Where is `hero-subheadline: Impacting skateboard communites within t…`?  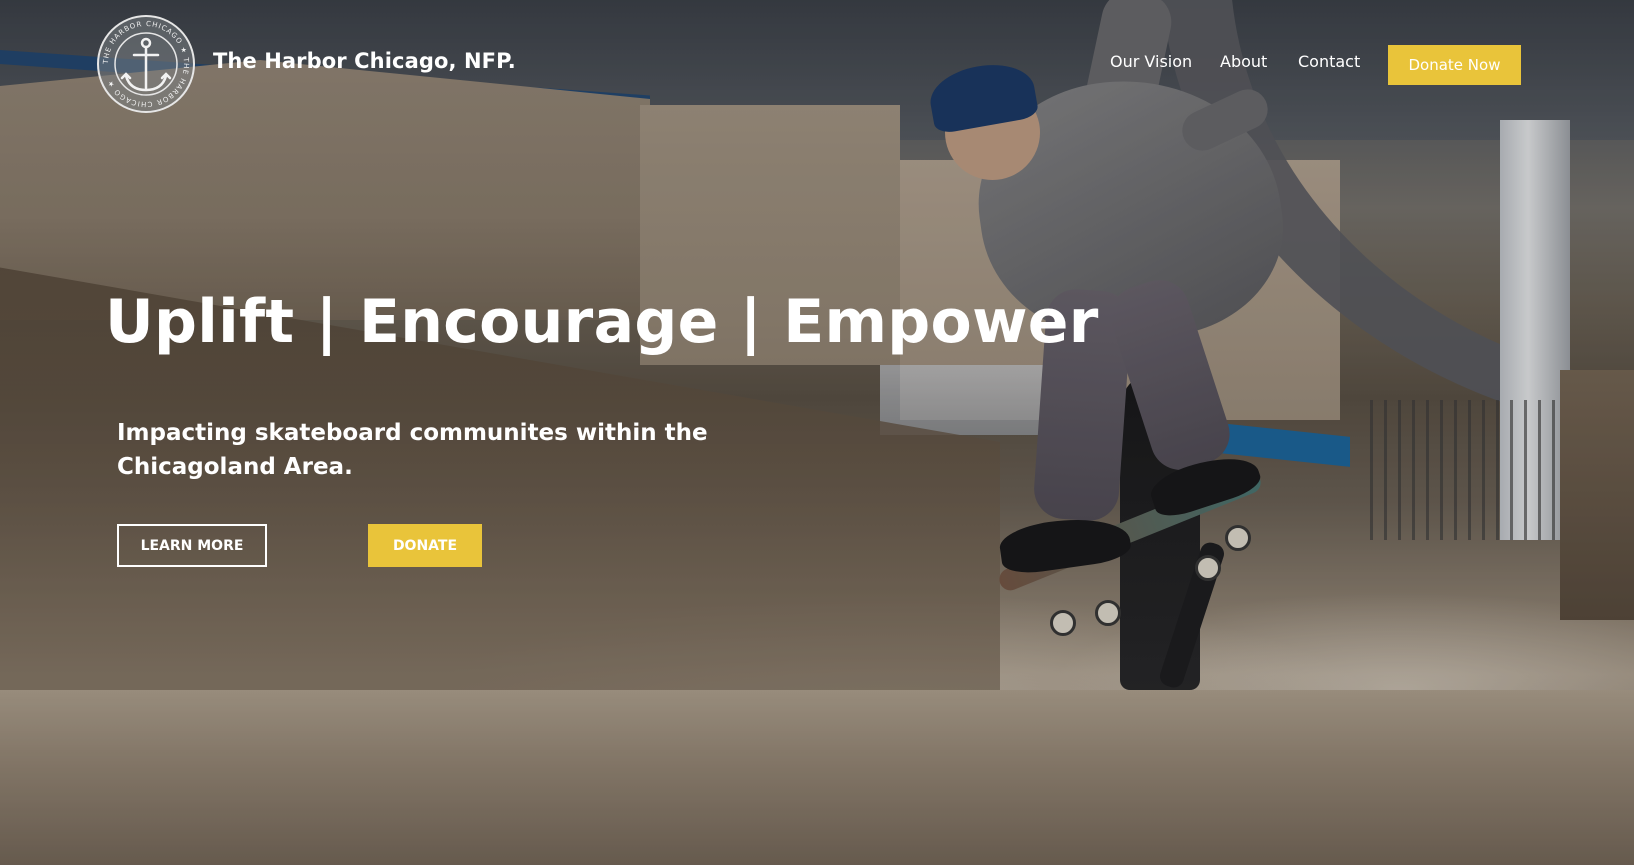
hero-subheadline: Impacting skateboard communites within t… is located at coordinates (412, 450).